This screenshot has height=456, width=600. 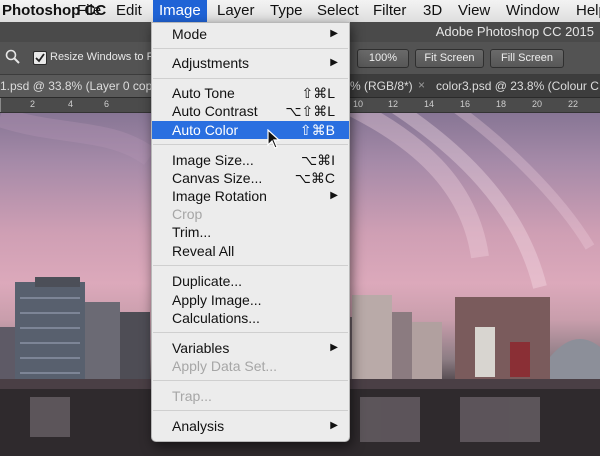 I want to click on menu-item-image-rotation: Image Rotation ▶, so click(x=250, y=196).